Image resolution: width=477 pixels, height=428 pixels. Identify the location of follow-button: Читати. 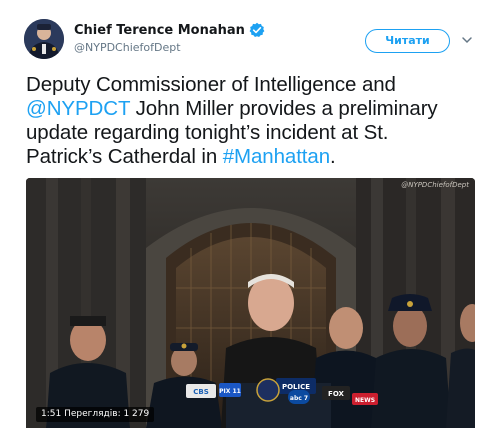
(407, 41).